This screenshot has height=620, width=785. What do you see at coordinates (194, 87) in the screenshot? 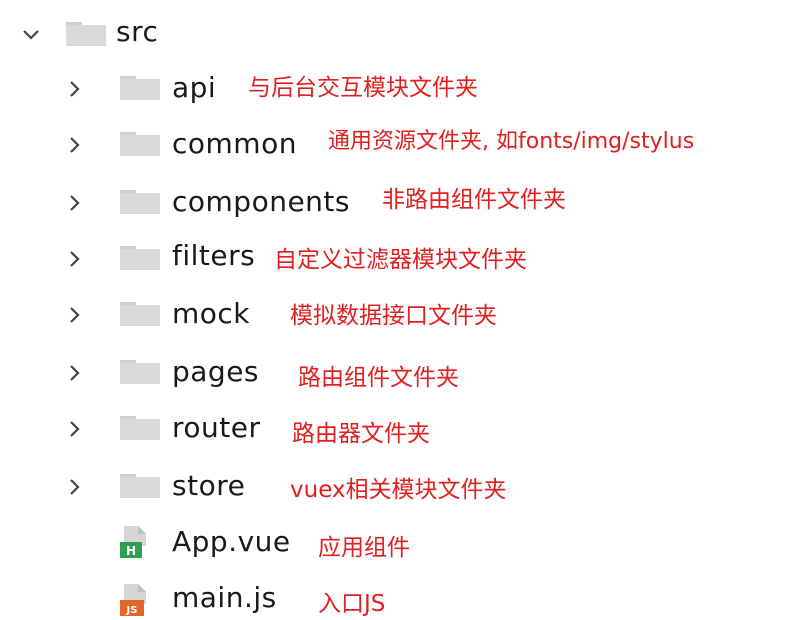
I see `folder-name: api` at bounding box center [194, 87].